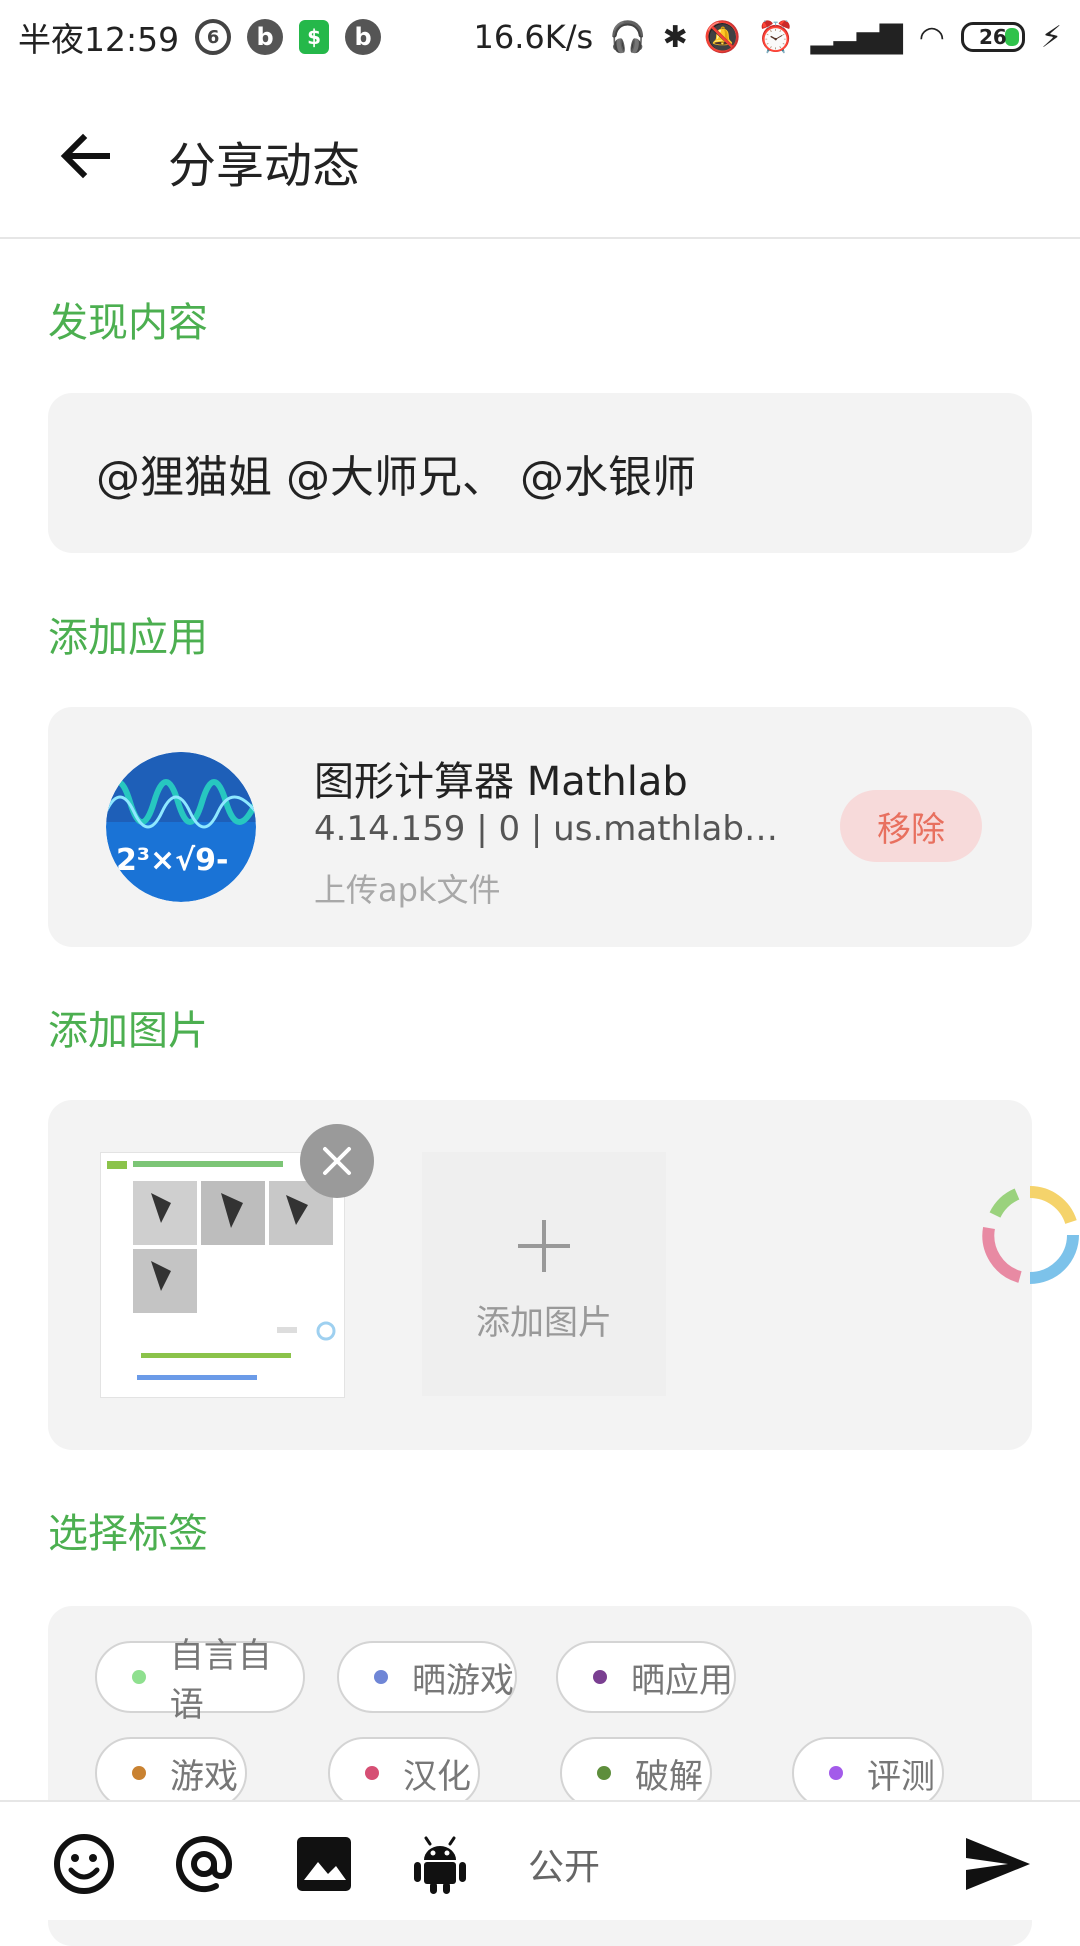  What do you see at coordinates (722, 37) in the screenshot?
I see `mute-icon: 🔕` at bounding box center [722, 37].